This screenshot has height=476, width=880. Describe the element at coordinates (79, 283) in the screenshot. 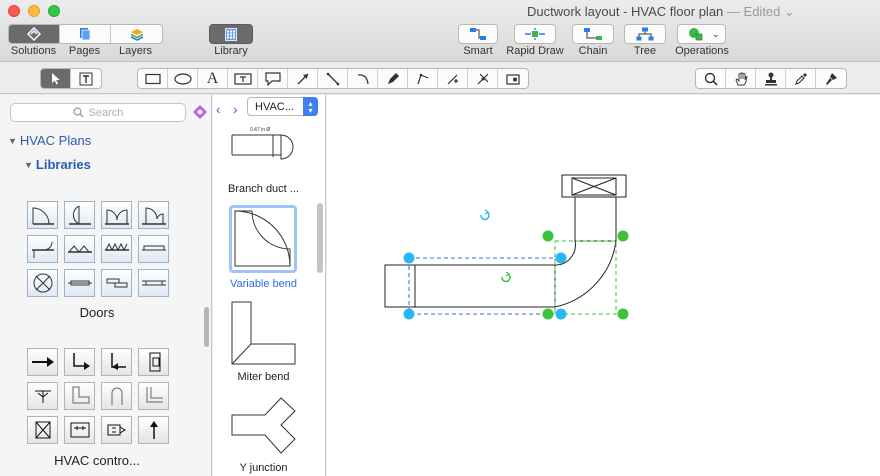

I see `door-pocket-icon` at that location.